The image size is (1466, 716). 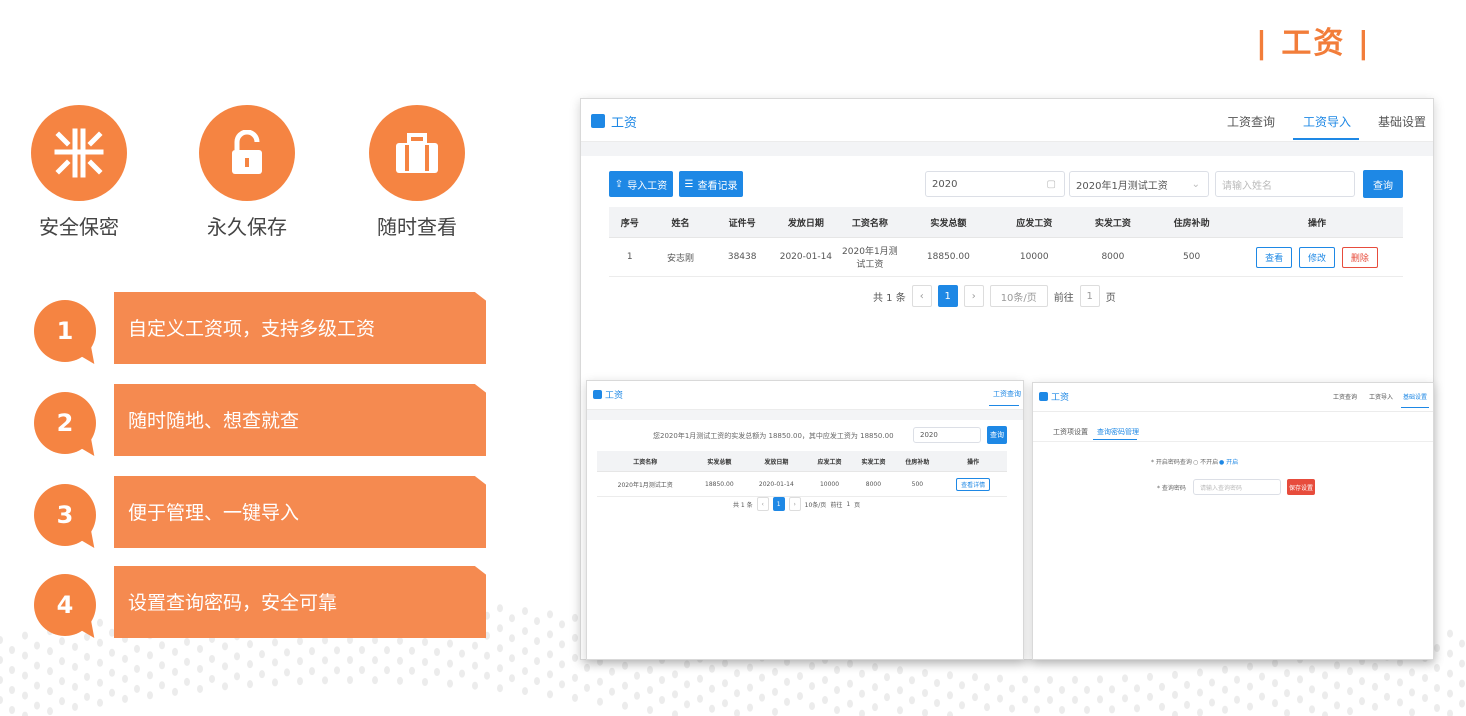 What do you see at coordinates (873, 461) in the screenshot?
I see `col-header: 实发工资` at bounding box center [873, 461].